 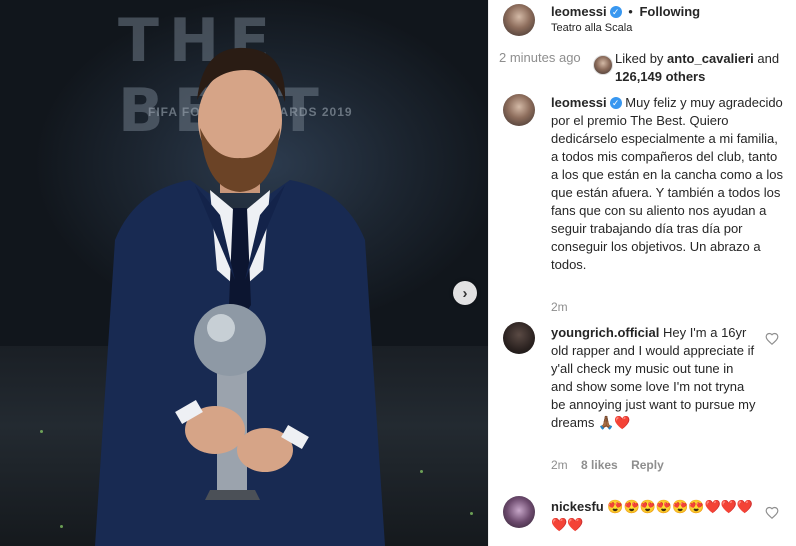 I want to click on comment-username: youngrich.official, so click(x=605, y=332).